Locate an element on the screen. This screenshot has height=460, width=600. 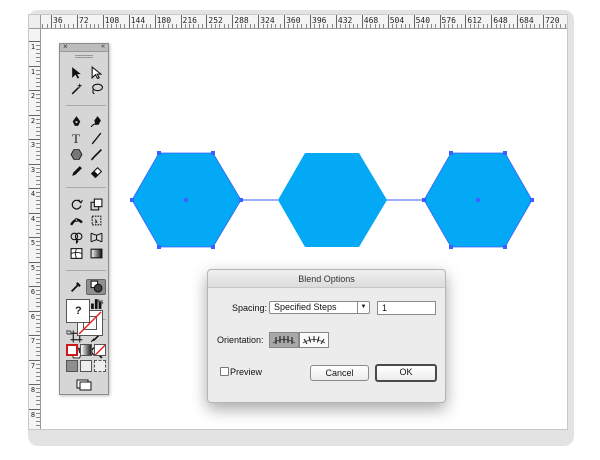
default-fill-stroke-icon: ⧉ is located at coordinates (69, 333).